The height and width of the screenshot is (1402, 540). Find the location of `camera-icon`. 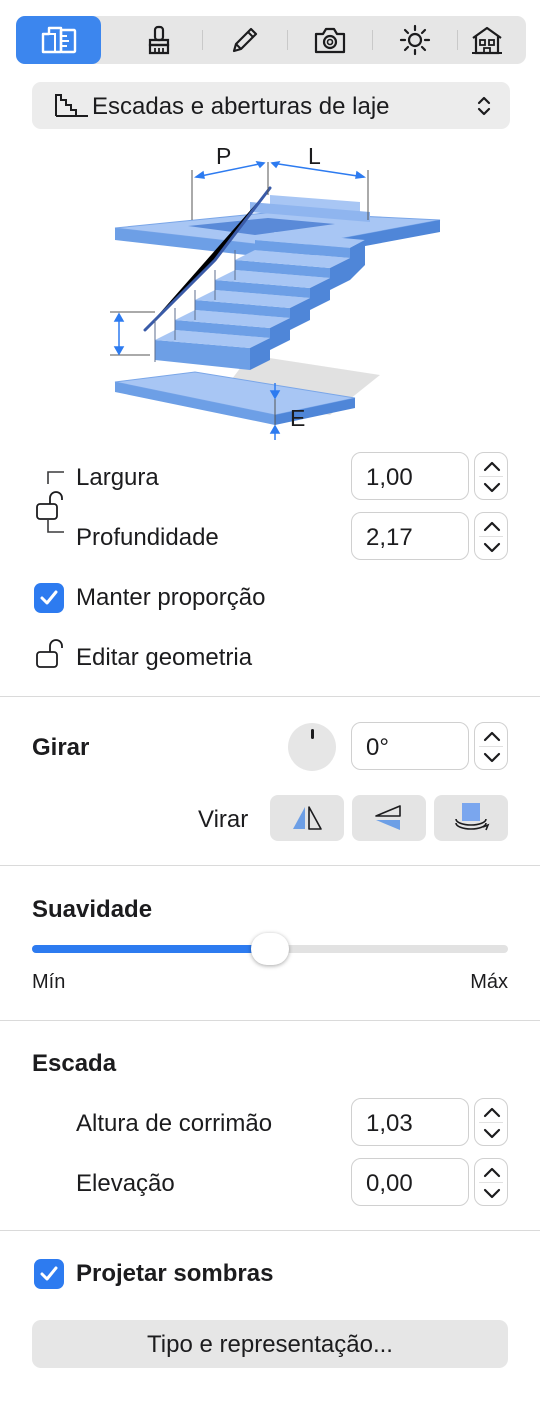

camera-icon is located at coordinates (329, 40).